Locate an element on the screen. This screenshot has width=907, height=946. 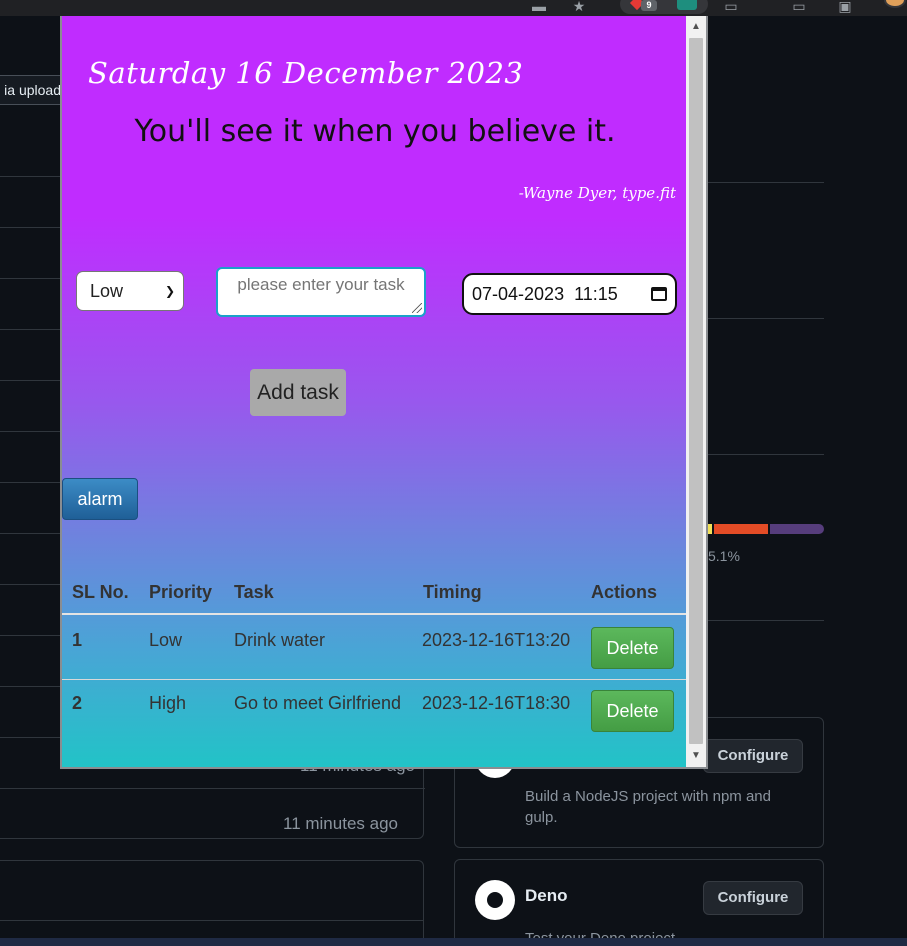
datetime-input: 07-04-2023 11:15 is located at coordinates (569, 294).